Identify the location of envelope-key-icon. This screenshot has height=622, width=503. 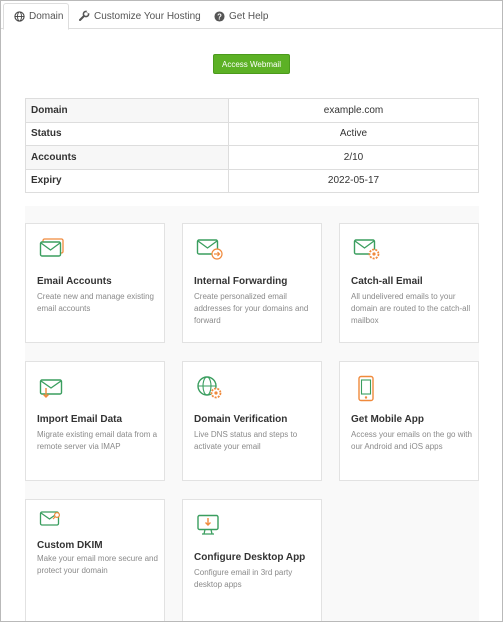
(52, 522).